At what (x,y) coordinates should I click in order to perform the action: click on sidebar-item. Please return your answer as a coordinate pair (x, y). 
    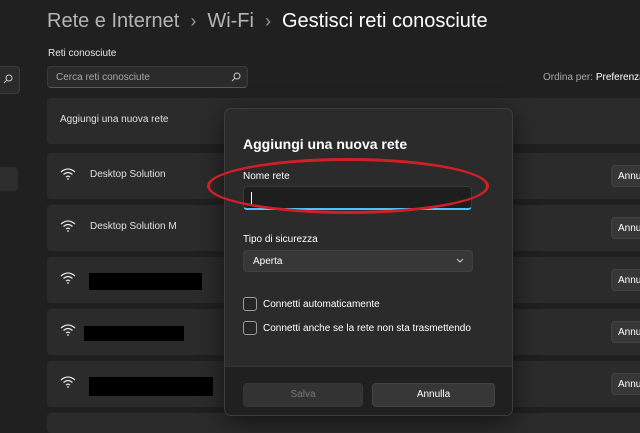
    Looking at the image, I should click on (9, 179).